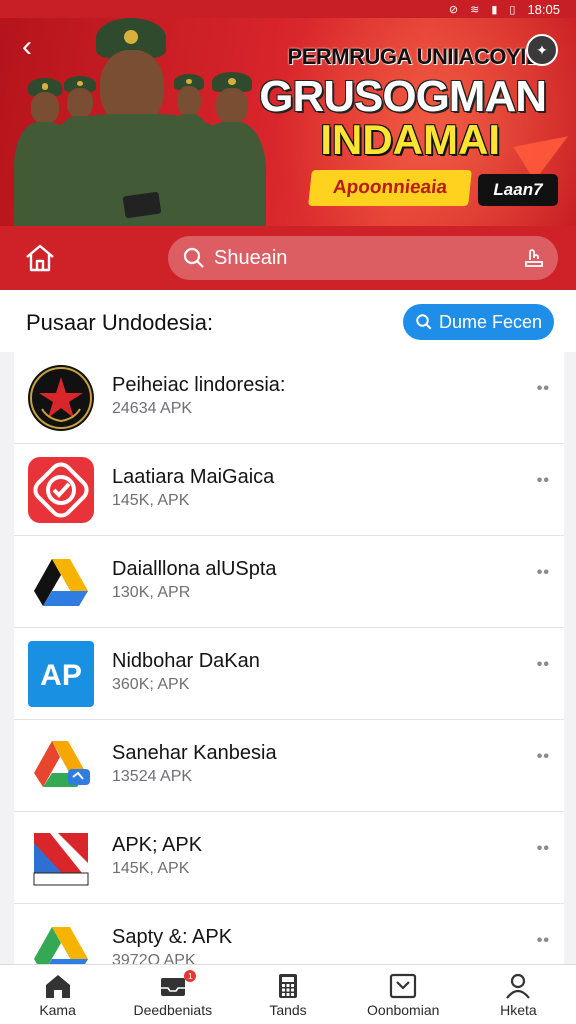 This screenshot has height=1024, width=576. What do you see at coordinates (172, 937) in the screenshot?
I see `app-name: Sapty &: APK` at bounding box center [172, 937].